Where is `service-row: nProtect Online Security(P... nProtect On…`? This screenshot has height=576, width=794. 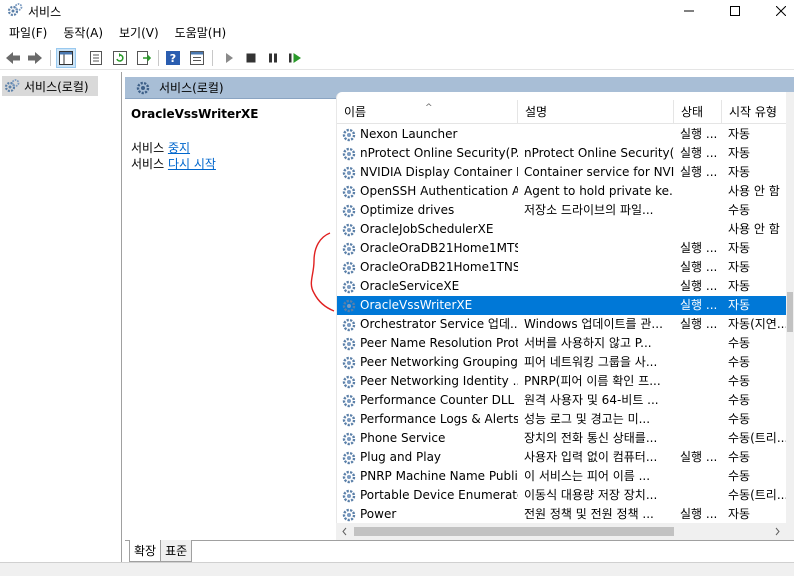
service-row: nProtect Online Security(P... nProtect On… is located at coordinates (565, 153).